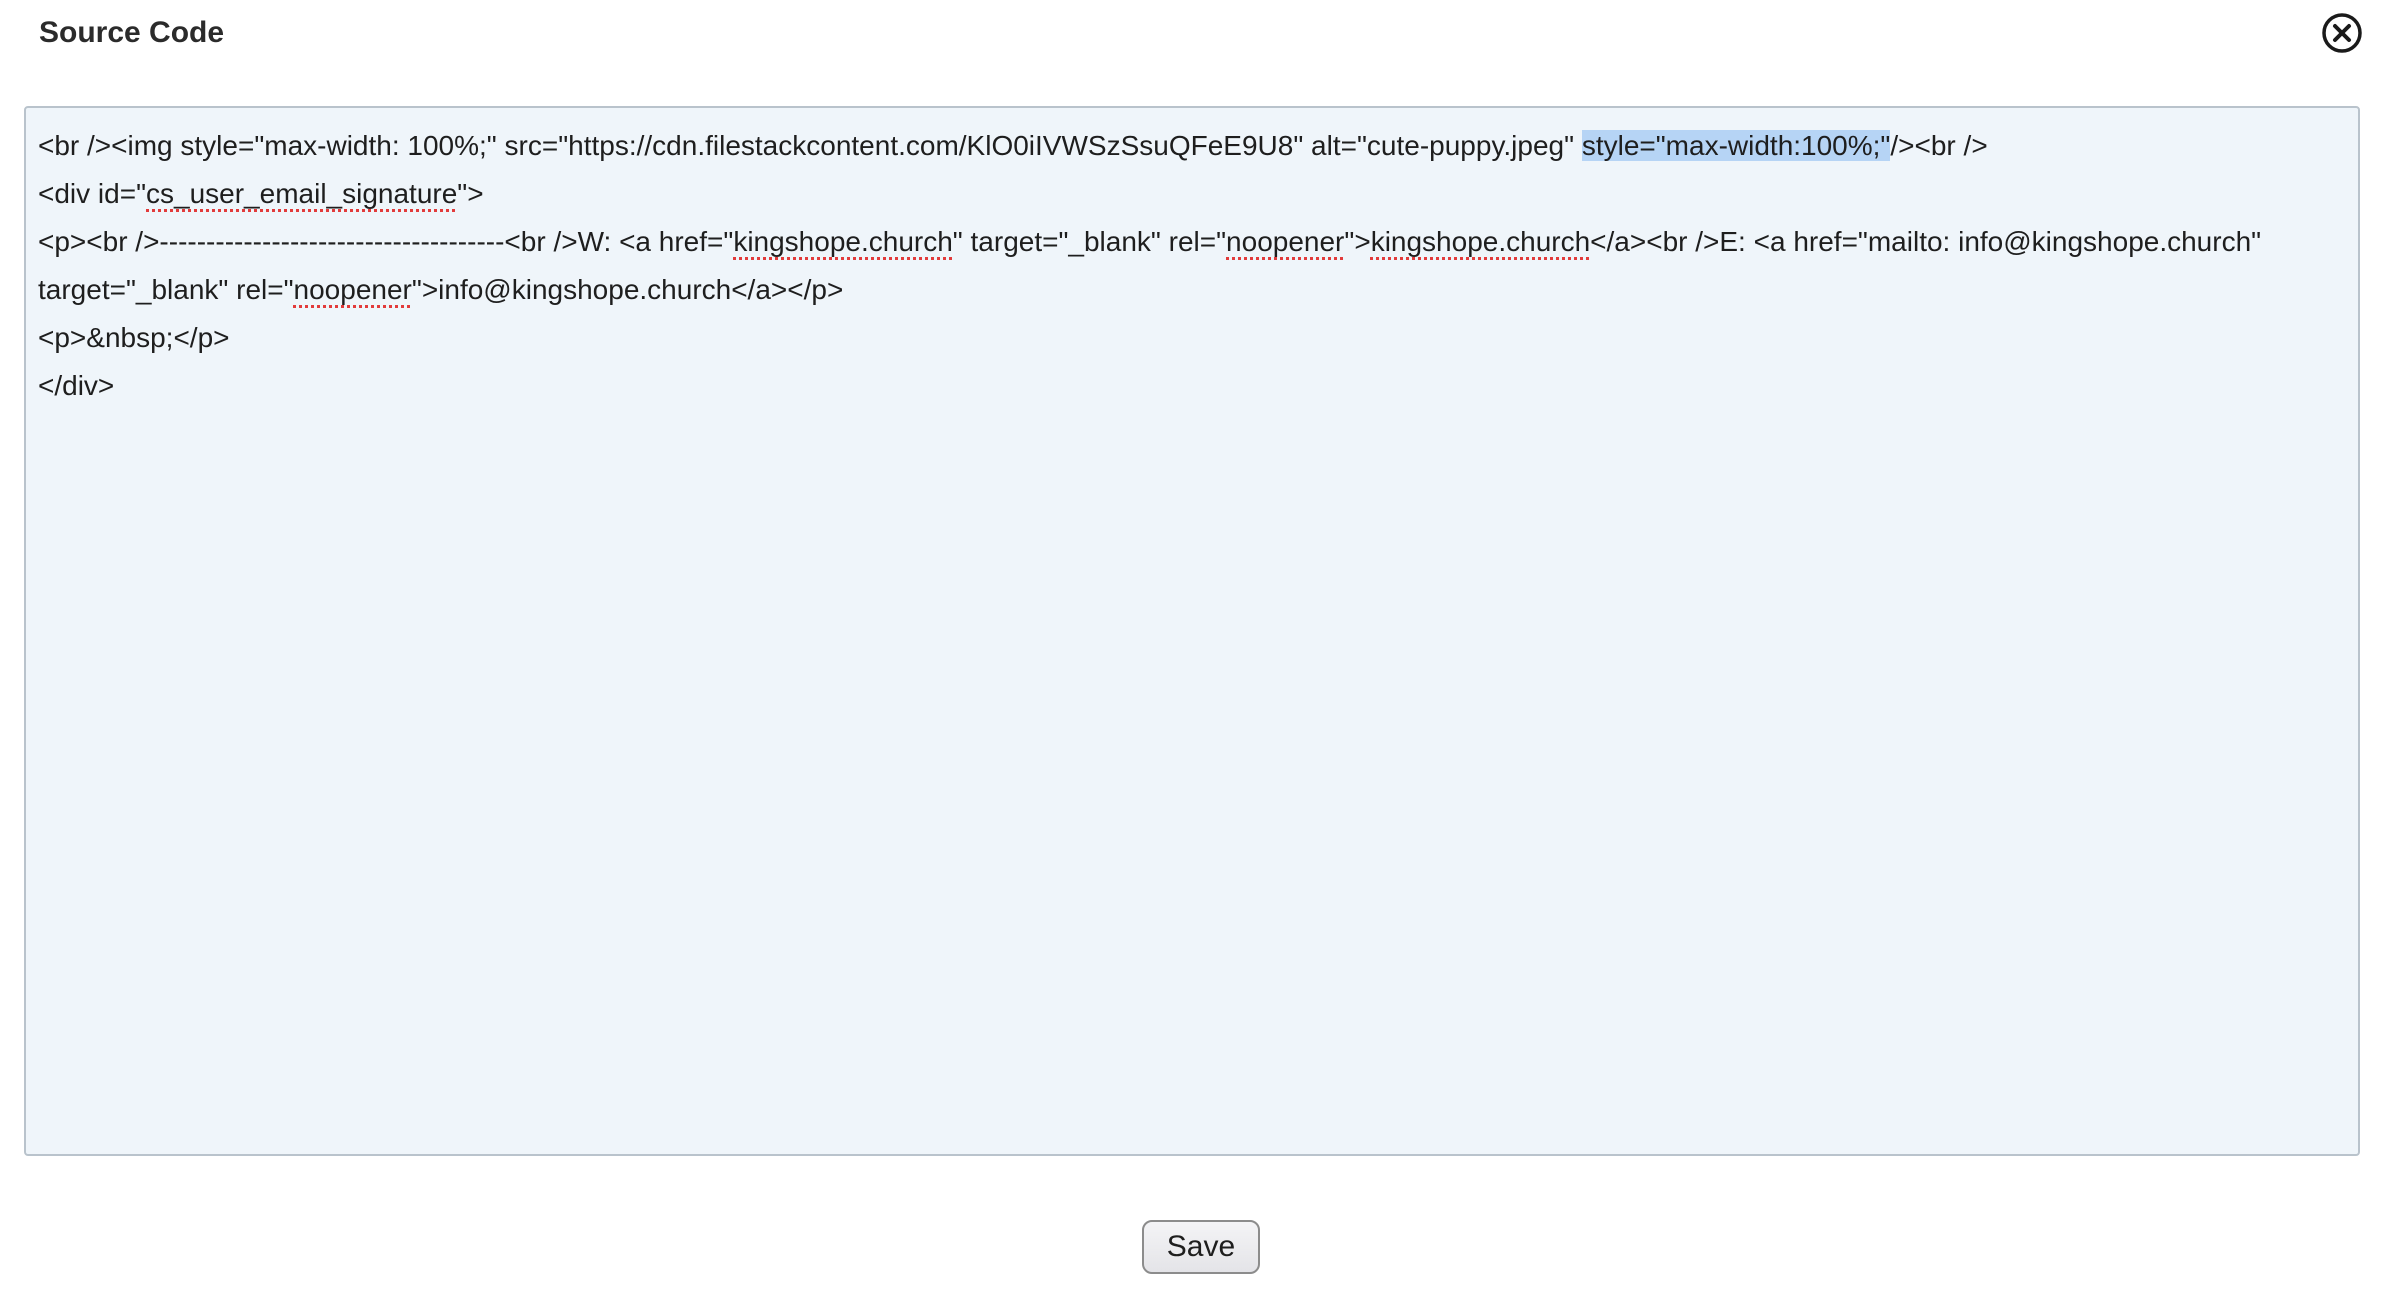 This screenshot has height=1290, width=2388. What do you see at coordinates (132, 32) in the screenshot?
I see `dialog-title: Source Code` at bounding box center [132, 32].